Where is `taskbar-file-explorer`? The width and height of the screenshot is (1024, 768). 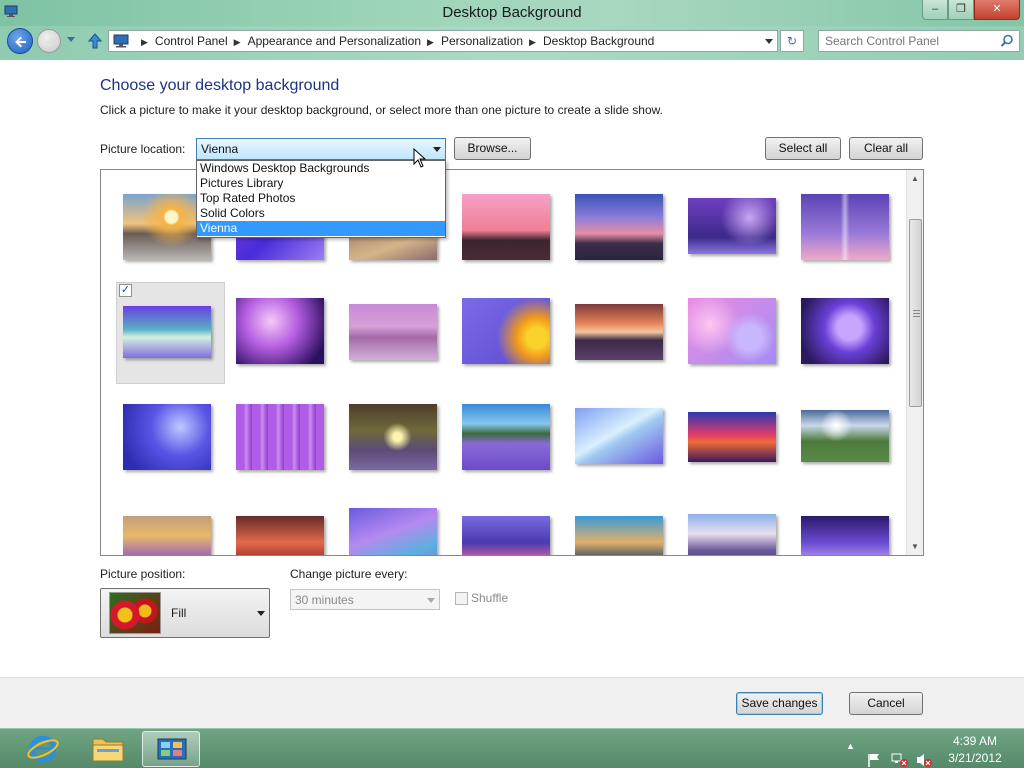
taskbar-file-explorer is located at coordinates (108, 749).